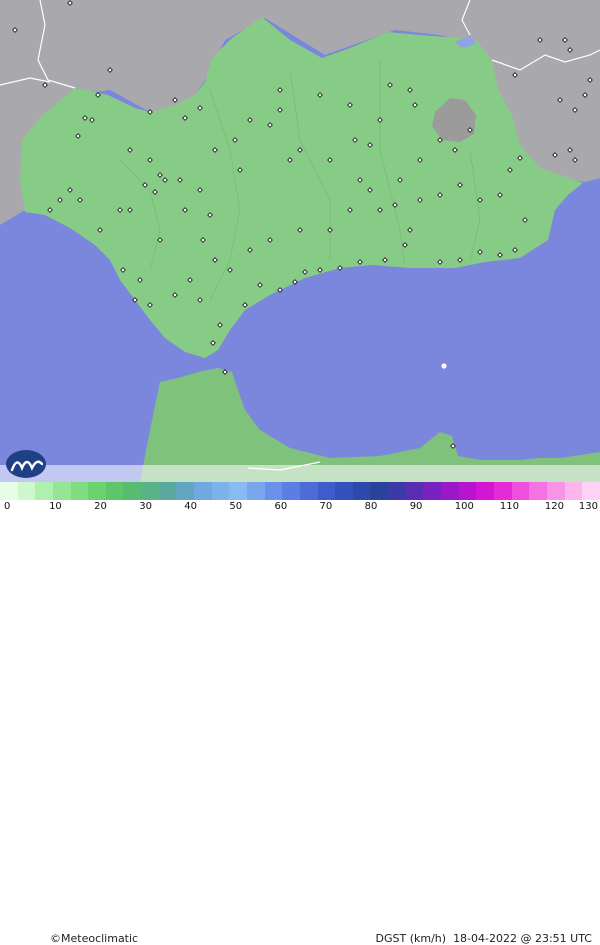  Describe the element at coordinates (554, 506) in the screenshot. I see `legend-tick-label: 120` at that location.